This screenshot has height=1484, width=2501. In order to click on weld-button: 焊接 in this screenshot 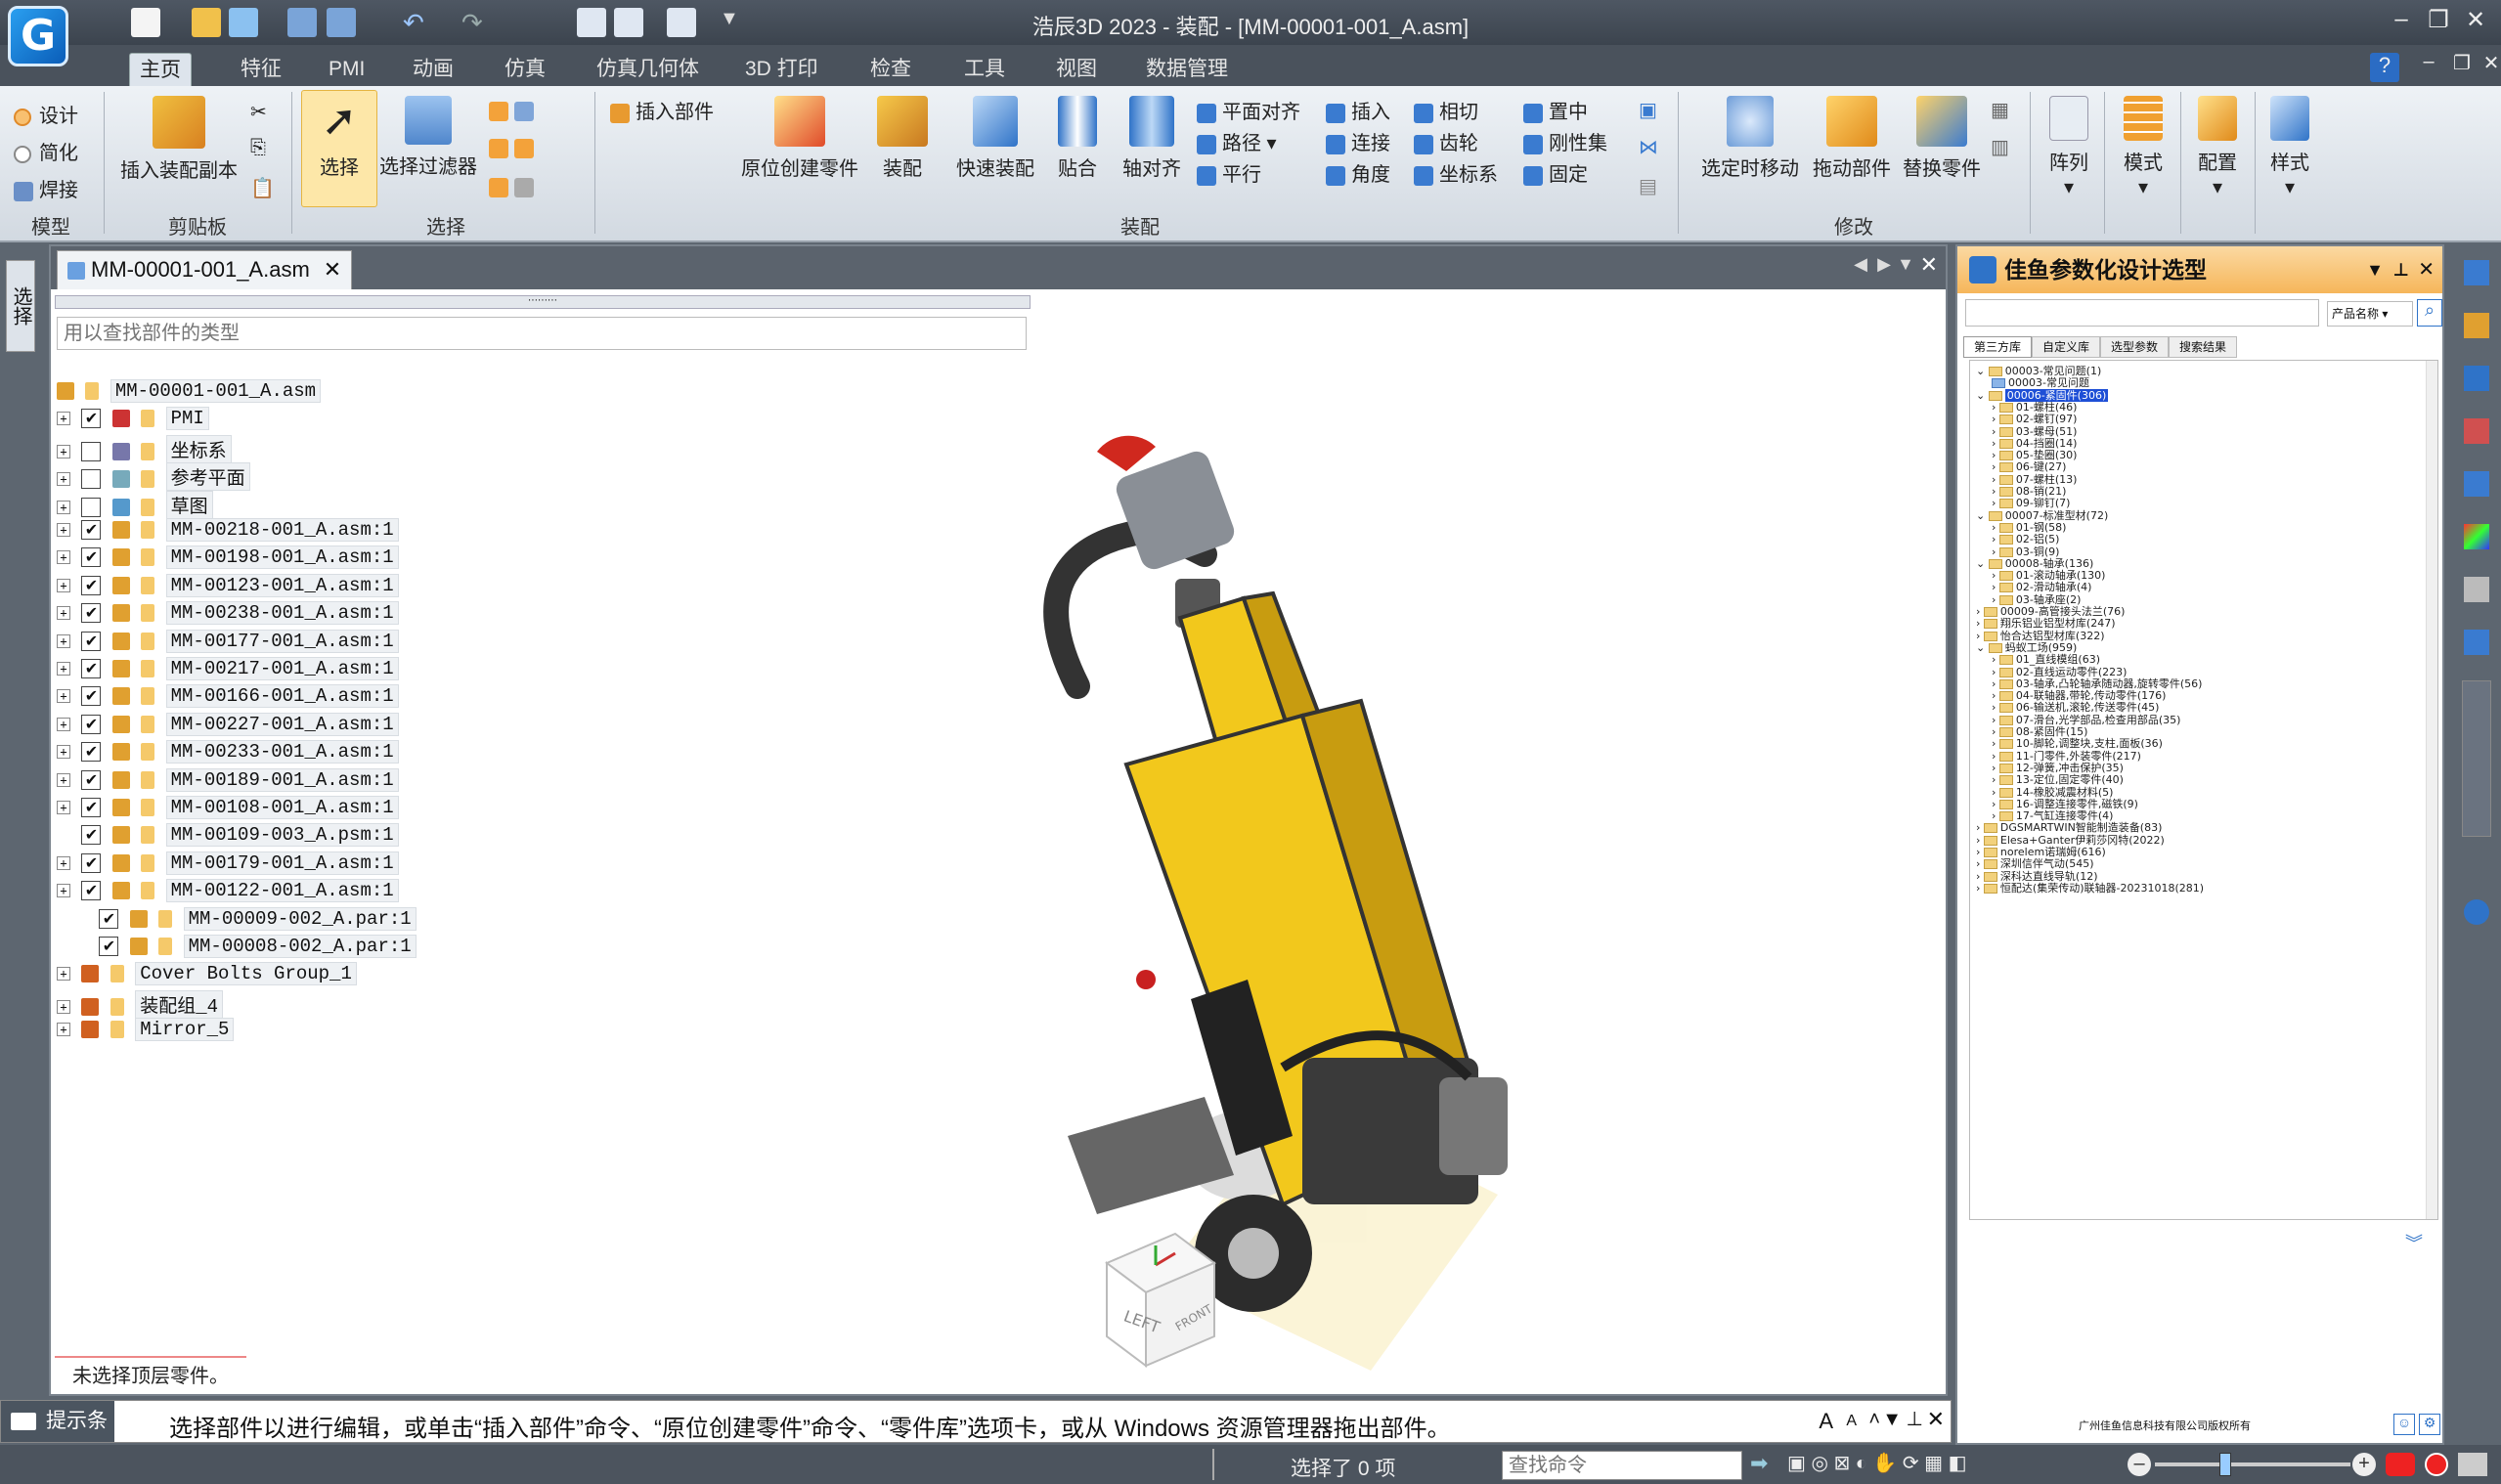, I will do `click(46, 188)`.